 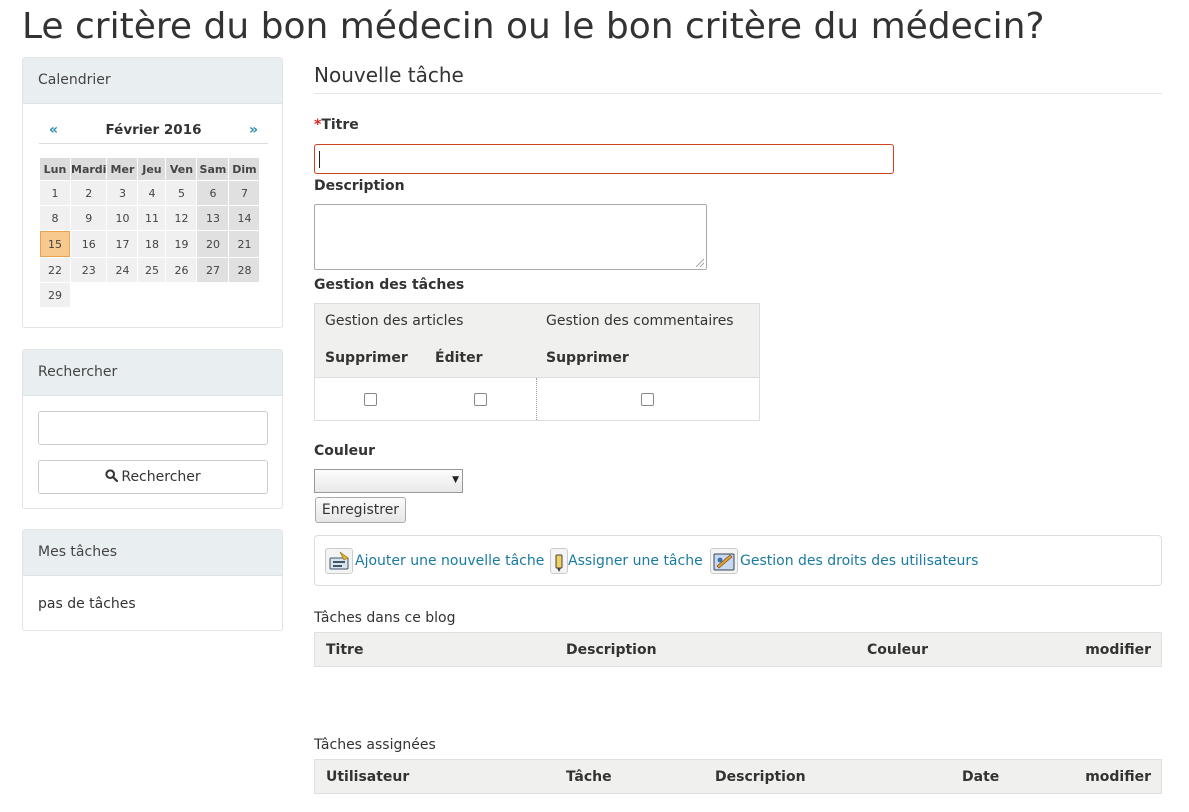 What do you see at coordinates (244, 270) in the screenshot?
I see `calendar-day: 28` at bounding box center [244, 270].